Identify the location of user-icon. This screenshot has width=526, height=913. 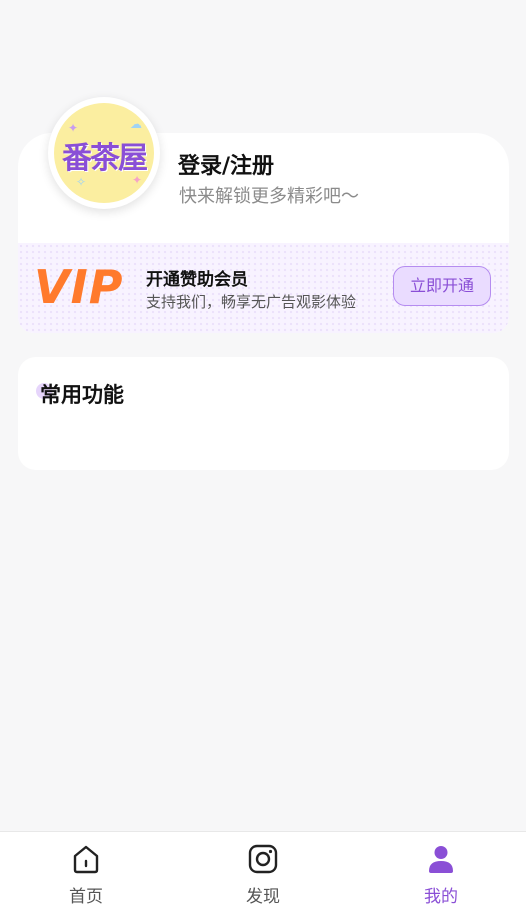
(441, 859).